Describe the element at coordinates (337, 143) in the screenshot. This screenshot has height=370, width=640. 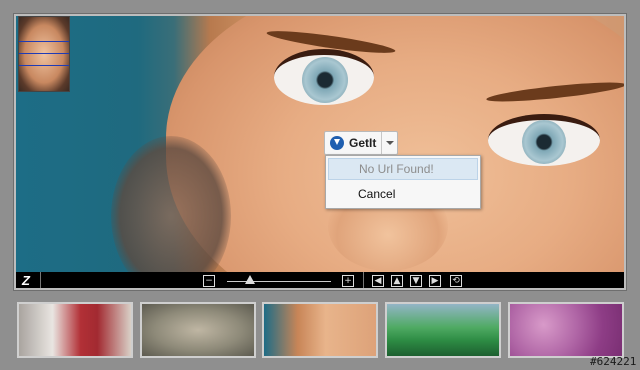
I see `download-icon` at that location.